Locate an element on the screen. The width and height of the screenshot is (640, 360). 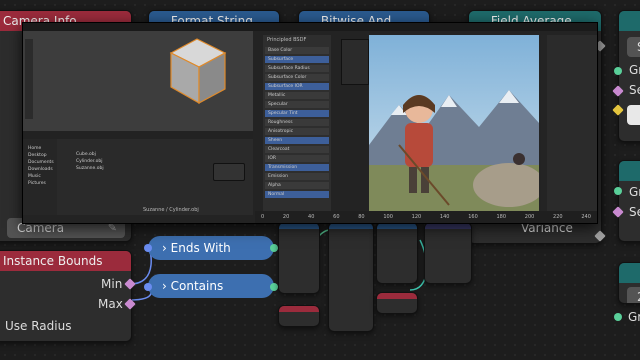
timeline-frame-label: 220 is located at coordinates (558, 217).